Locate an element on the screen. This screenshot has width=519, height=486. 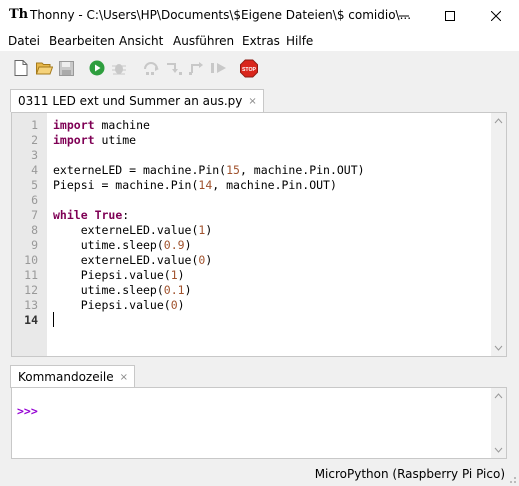
save-icon is located at coordinates (66, 68).